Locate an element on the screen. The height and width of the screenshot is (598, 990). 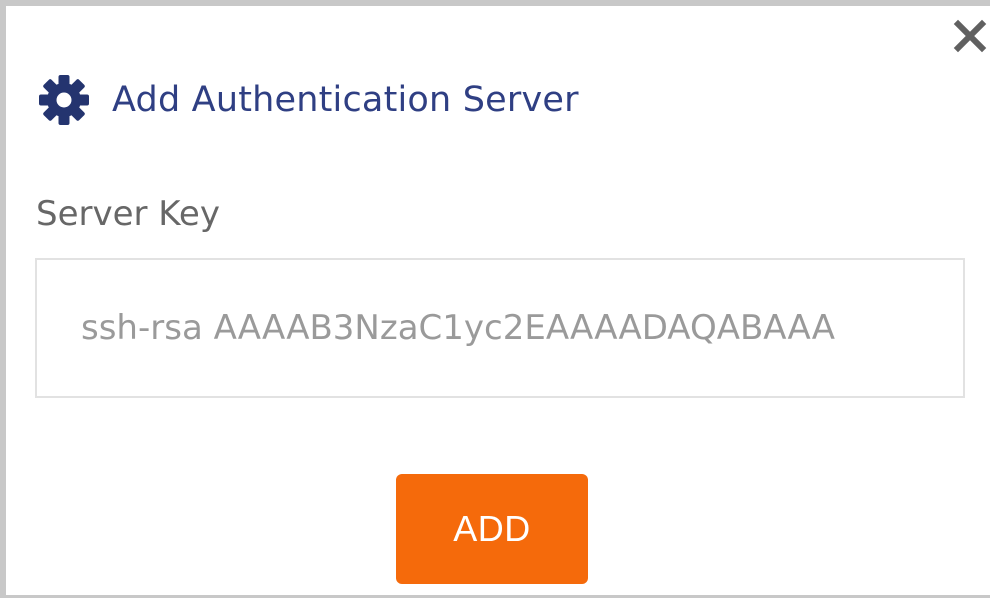
gear-icon is located at coordinates (64, 100).